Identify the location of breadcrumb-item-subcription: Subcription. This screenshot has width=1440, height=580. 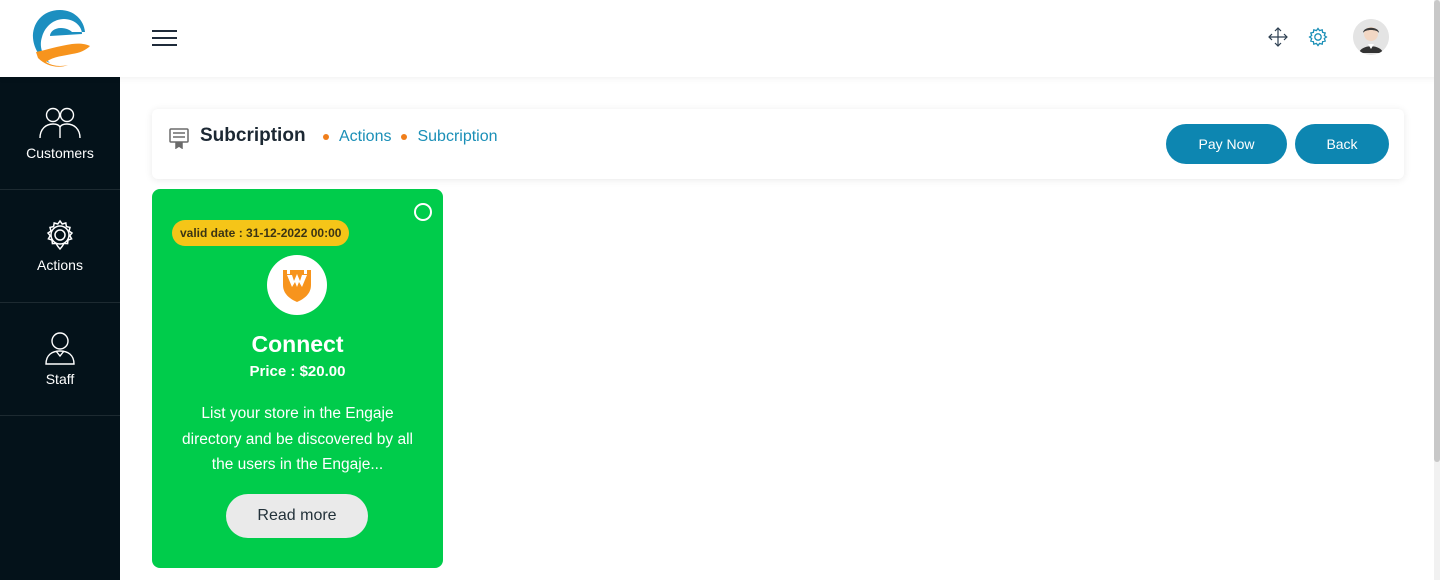
(457, 137).